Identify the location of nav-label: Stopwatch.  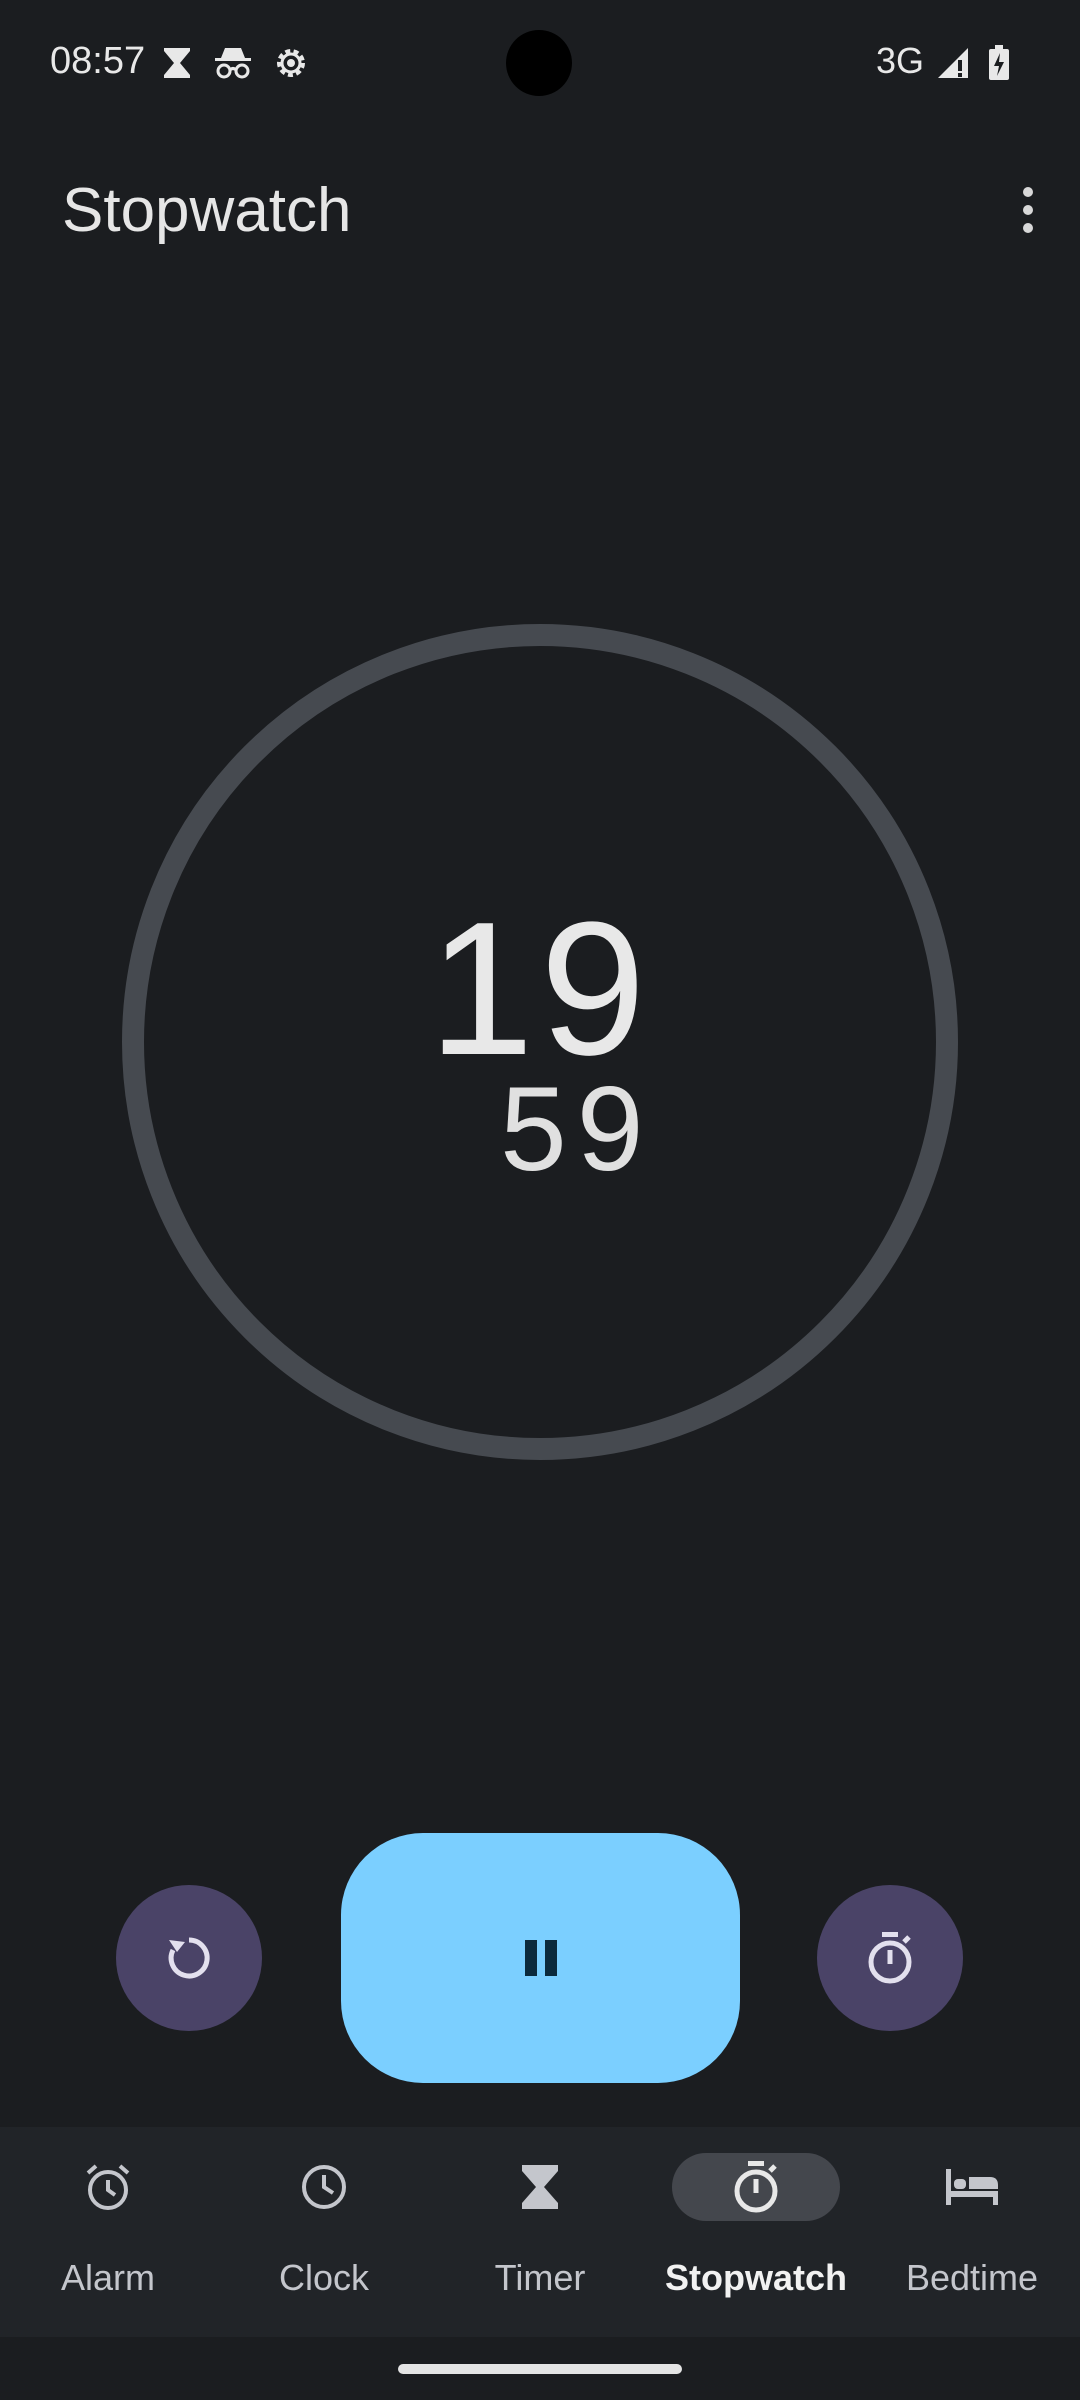
(755, 2277).